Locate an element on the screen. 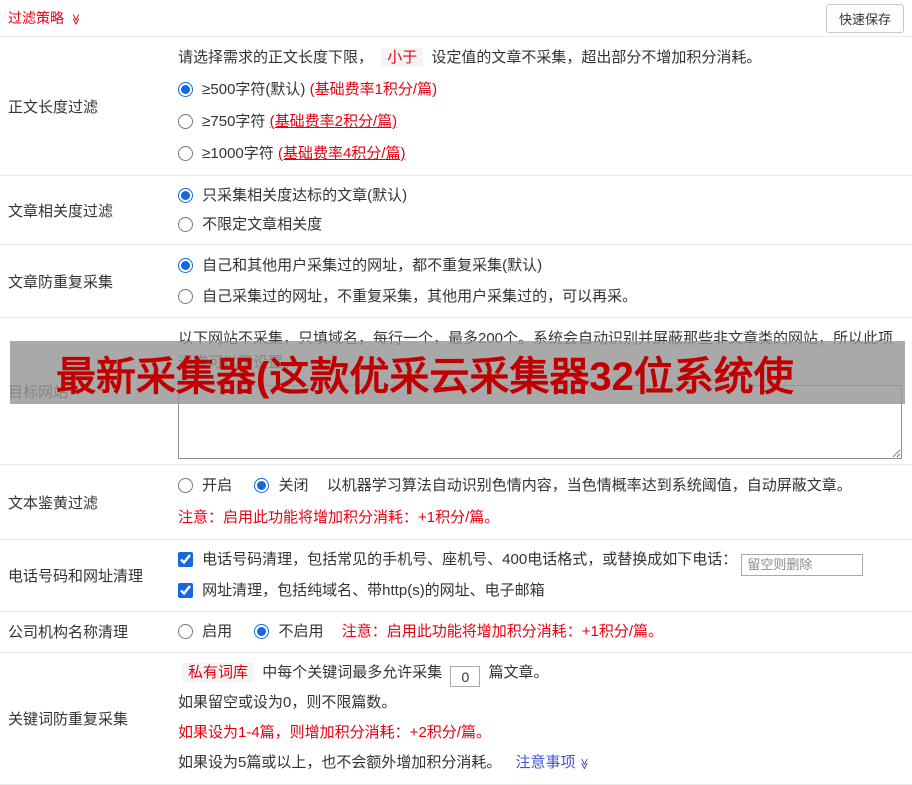  dedupe-option-self: 自己采集过的网址，不重复采集，其他用户采集过的，可以再采。 is located at coordinates (407, 296).